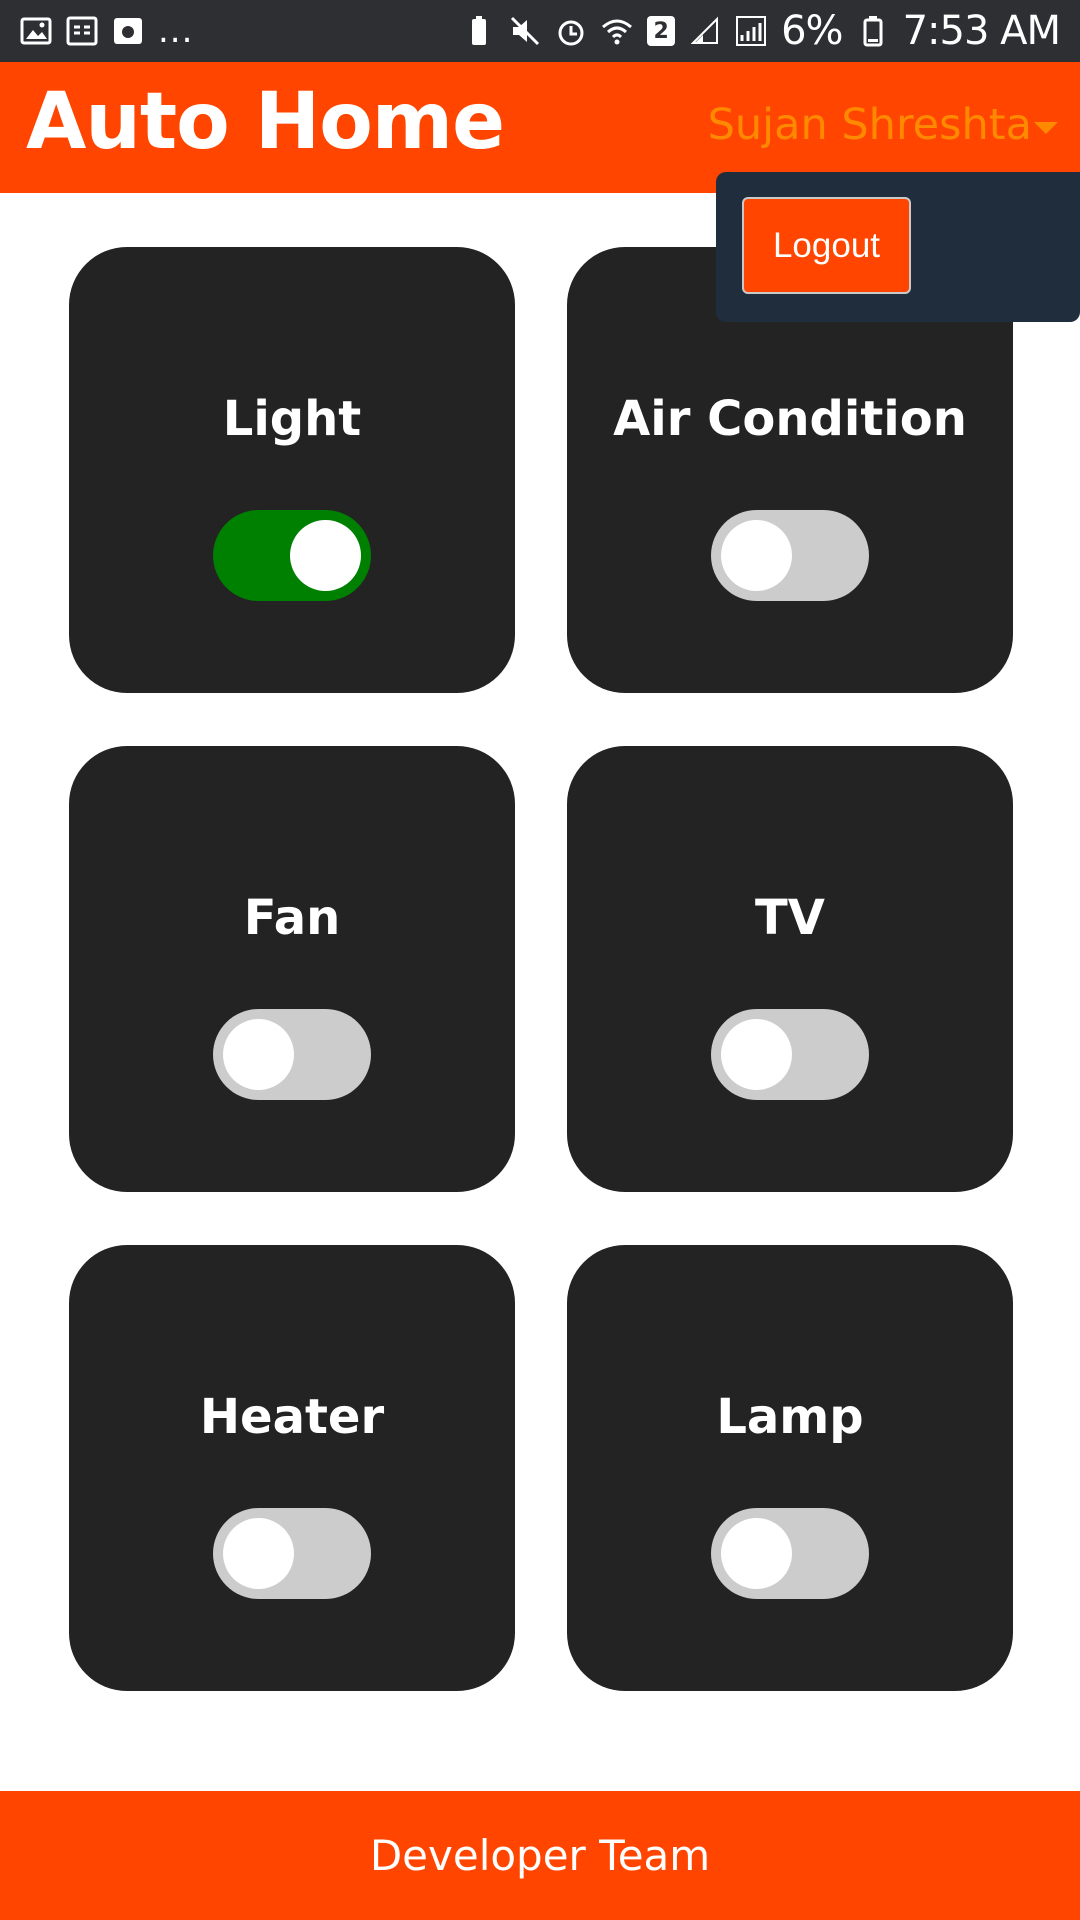 Image resolution: width=1080 pixels, height=1920 pixels. I want to click on image-icon, so click(36, 31).